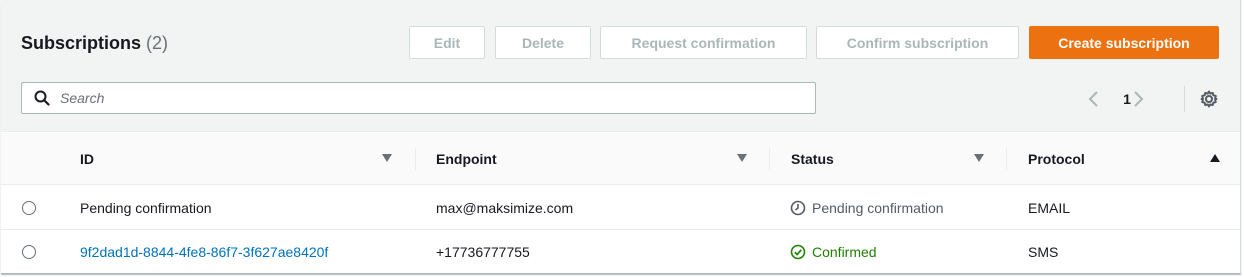 This screenshot has width=1244, height=277. I want to click on pagination: 1, so click(1116, 99).